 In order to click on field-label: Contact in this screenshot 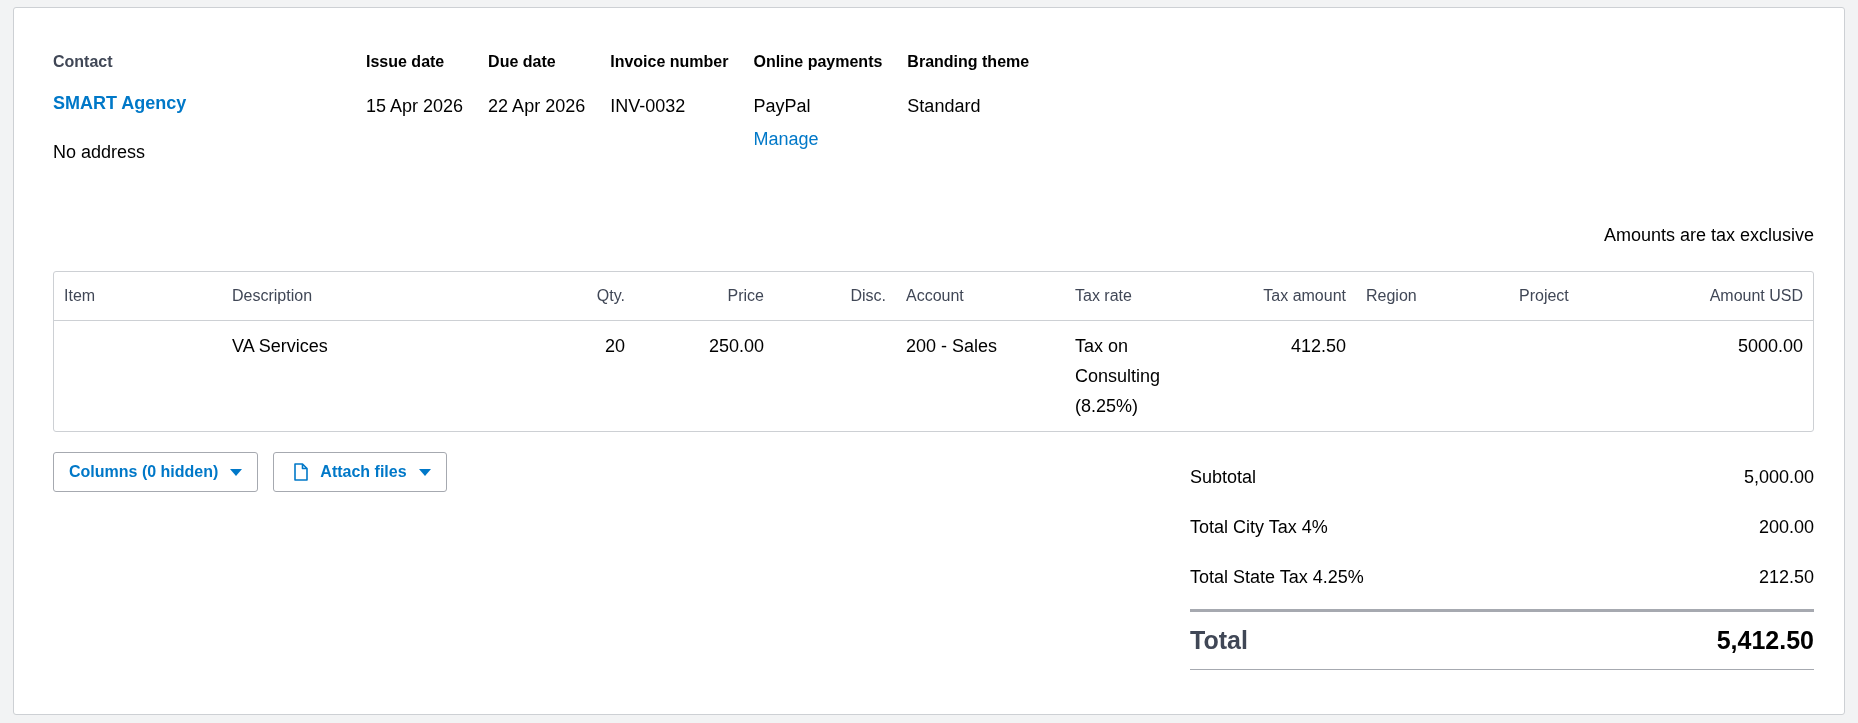, I will do `click(83, 62)`.